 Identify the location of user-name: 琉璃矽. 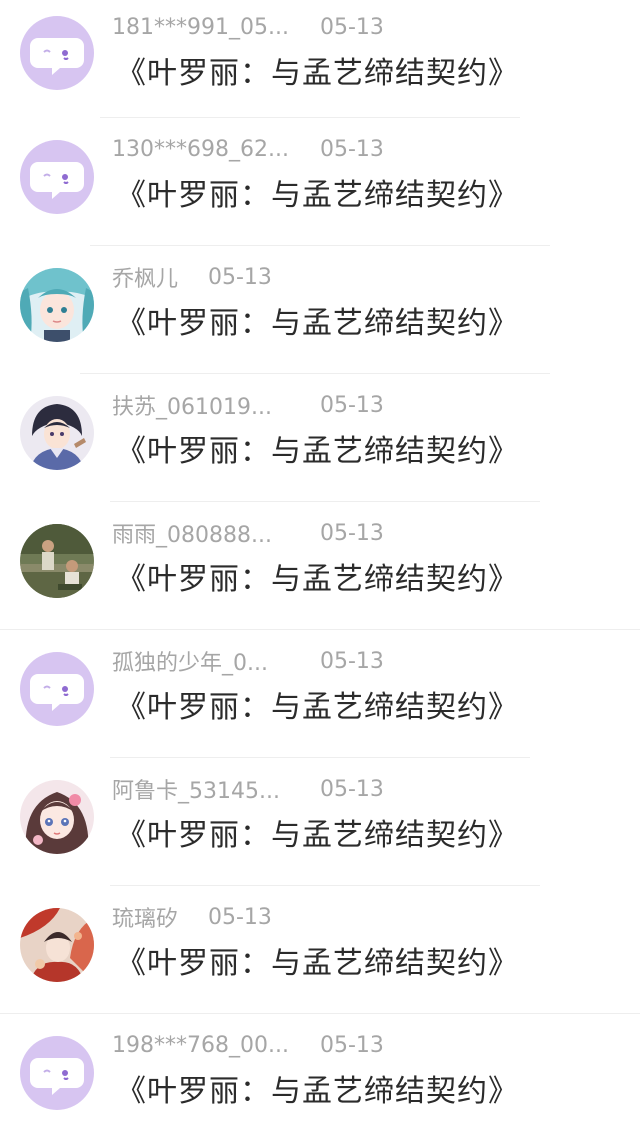
(160, 917).